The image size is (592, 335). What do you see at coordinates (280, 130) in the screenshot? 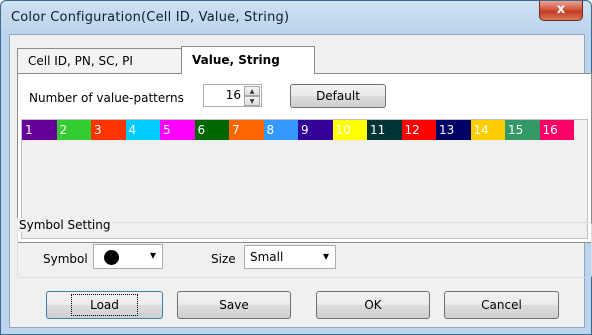
I see `color-swatch-8: 8` at bounding box center [280, 130].